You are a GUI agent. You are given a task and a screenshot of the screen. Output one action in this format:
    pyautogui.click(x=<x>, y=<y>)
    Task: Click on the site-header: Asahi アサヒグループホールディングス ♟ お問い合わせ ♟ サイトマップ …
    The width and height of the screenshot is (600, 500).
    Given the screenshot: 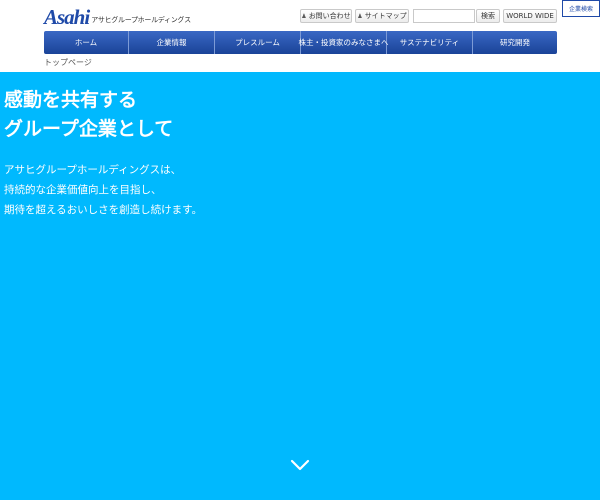 What is the action you would take?
    pyautogui.click(x=300, y=36)
    